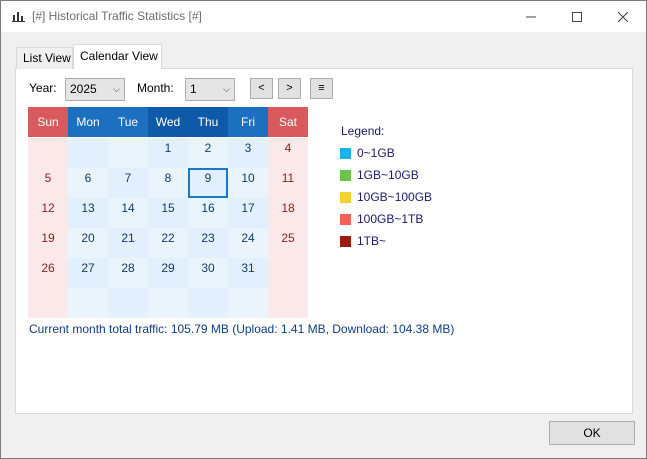 The height and width of the screenshot is (459, 647). I want to click on weekday-header: Wed, so click(168, 122).